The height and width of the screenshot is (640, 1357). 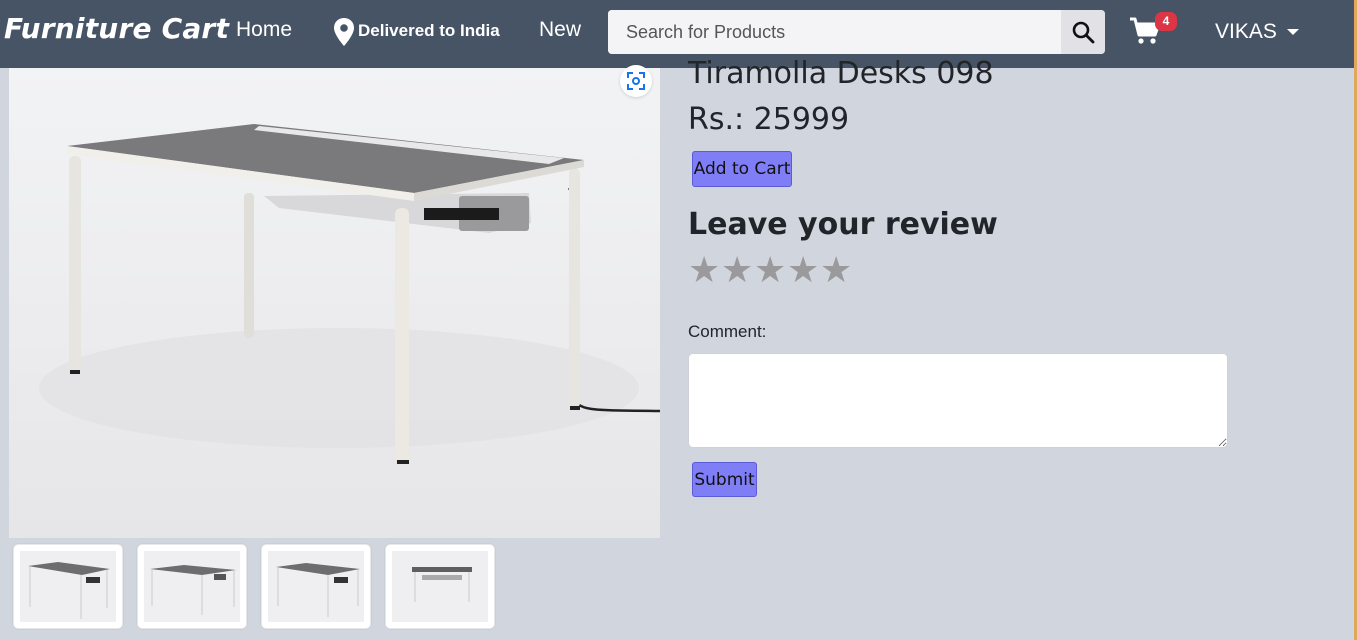 I want to click on star-icon-2: ★, so click(x=737, y=270).